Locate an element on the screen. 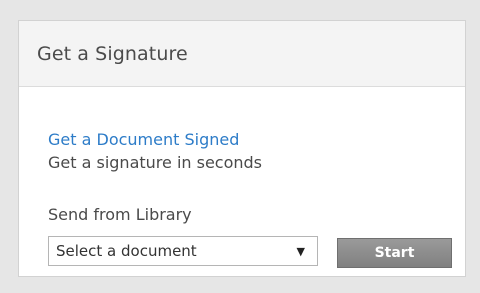  document-subtitle: Get a signature in seconds is located at coordinates (155, 162).